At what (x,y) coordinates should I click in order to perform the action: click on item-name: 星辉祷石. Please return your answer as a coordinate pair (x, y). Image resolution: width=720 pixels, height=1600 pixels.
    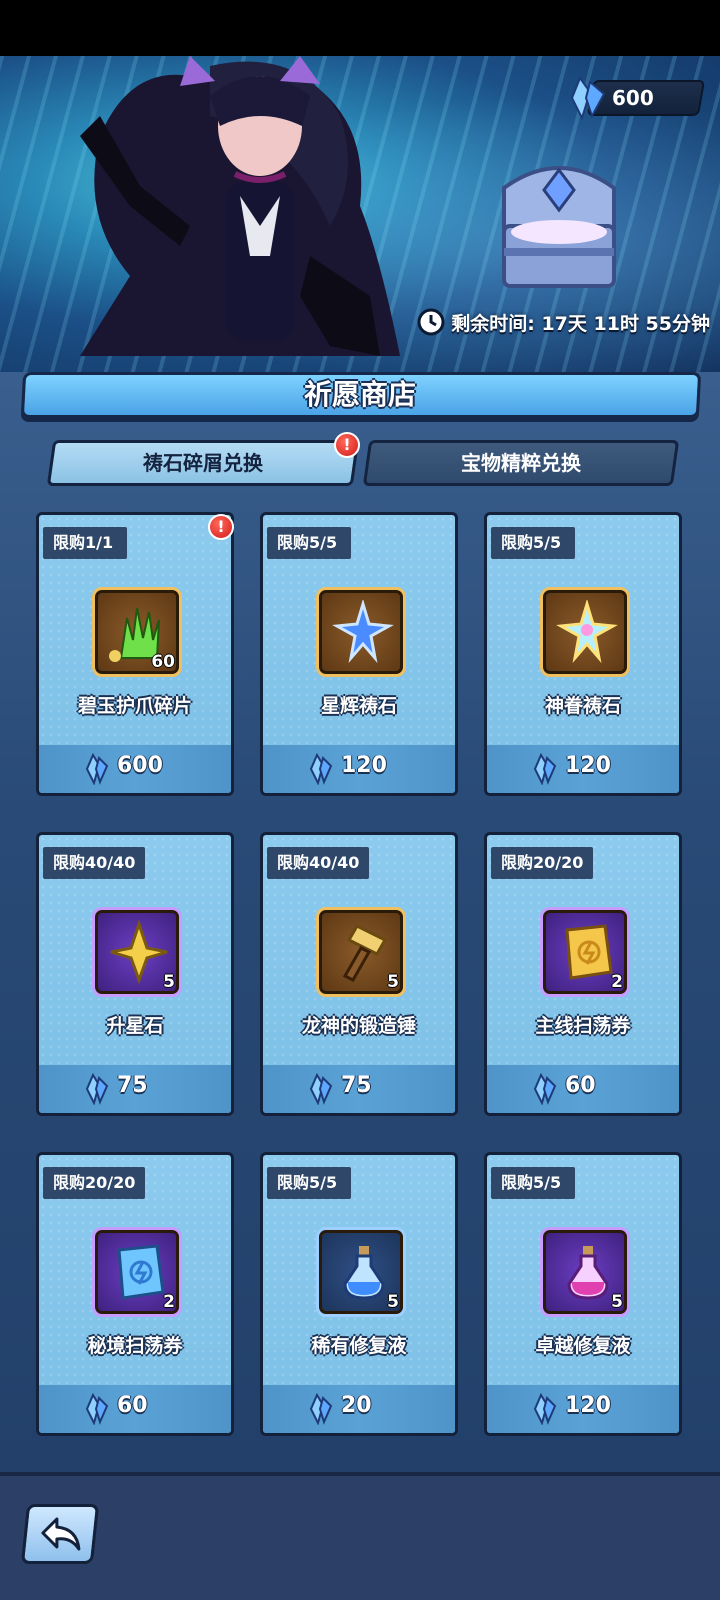
    Looking at the image, I should click on (358, 706).